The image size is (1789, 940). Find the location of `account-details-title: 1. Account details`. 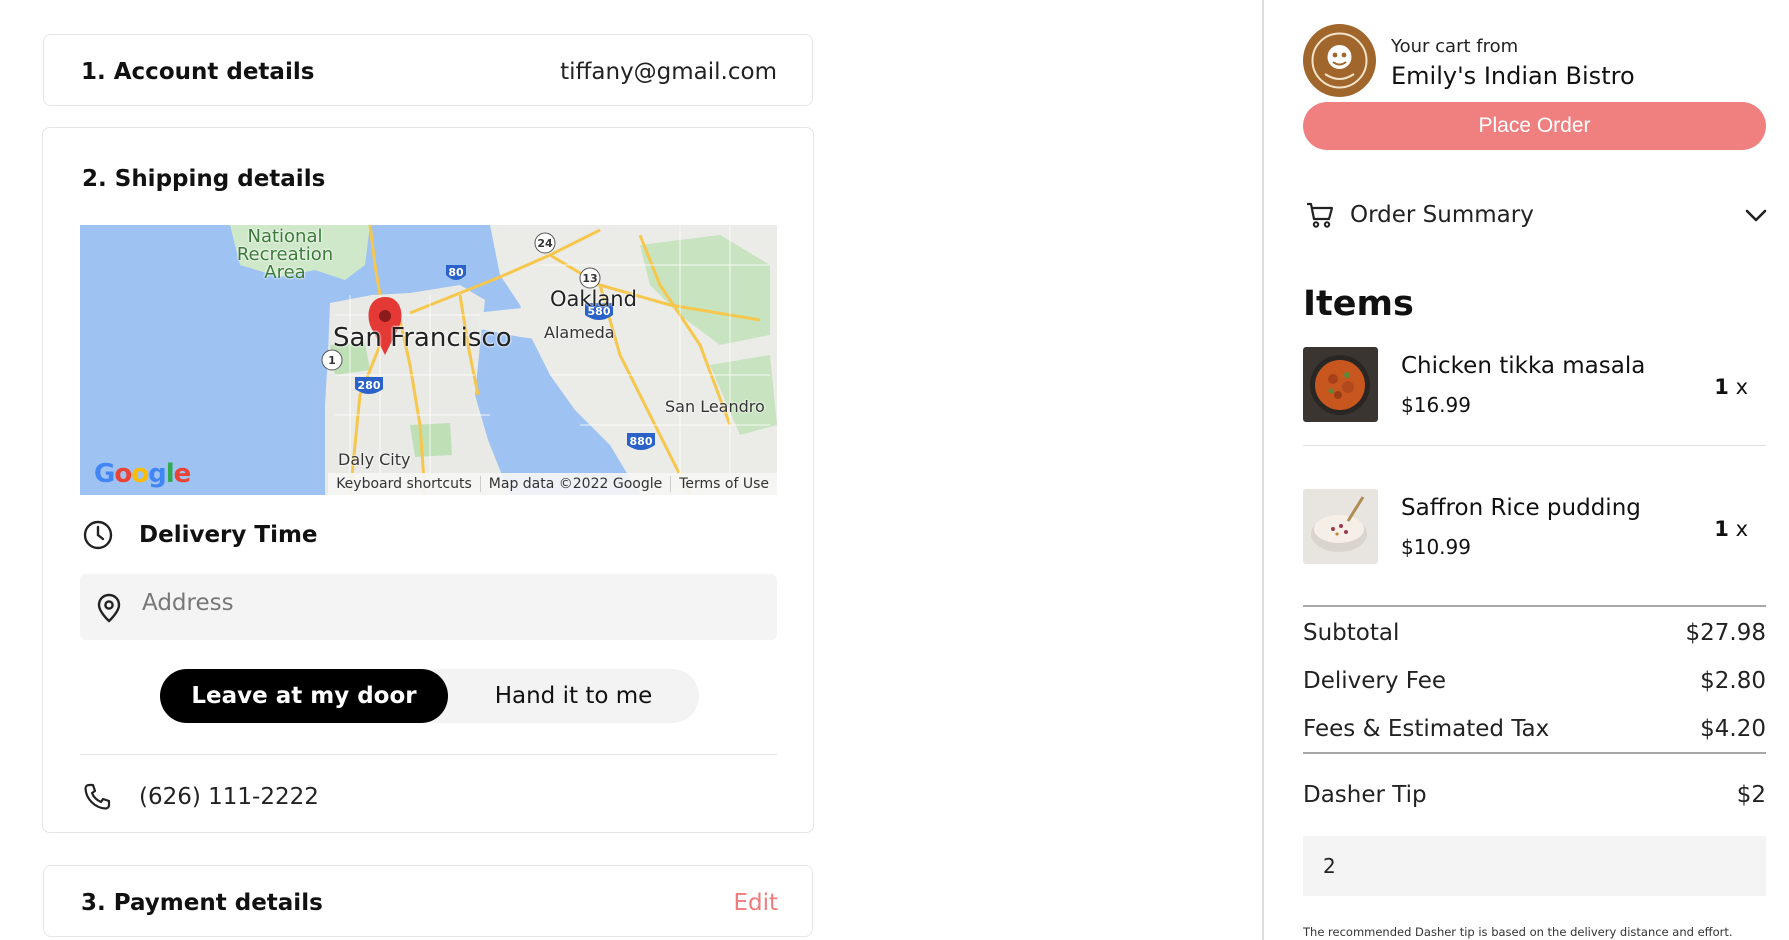

account-details-title: 1. Account details is located at coordinates (198, 72).